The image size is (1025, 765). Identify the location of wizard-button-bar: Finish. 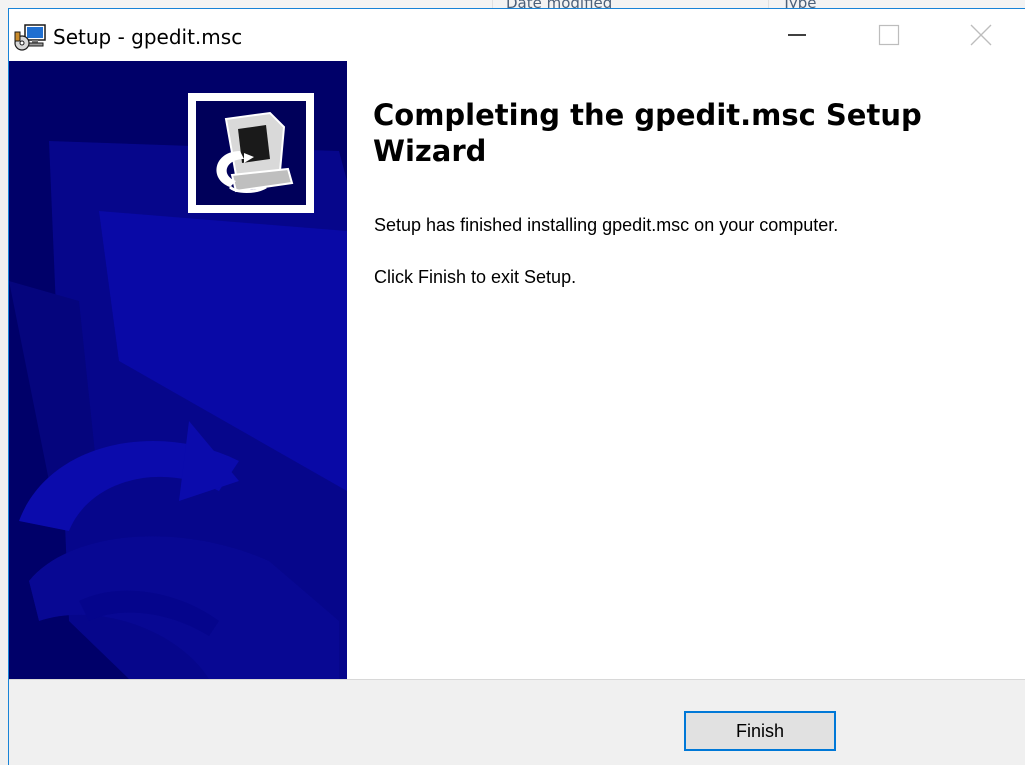
(517, 722).